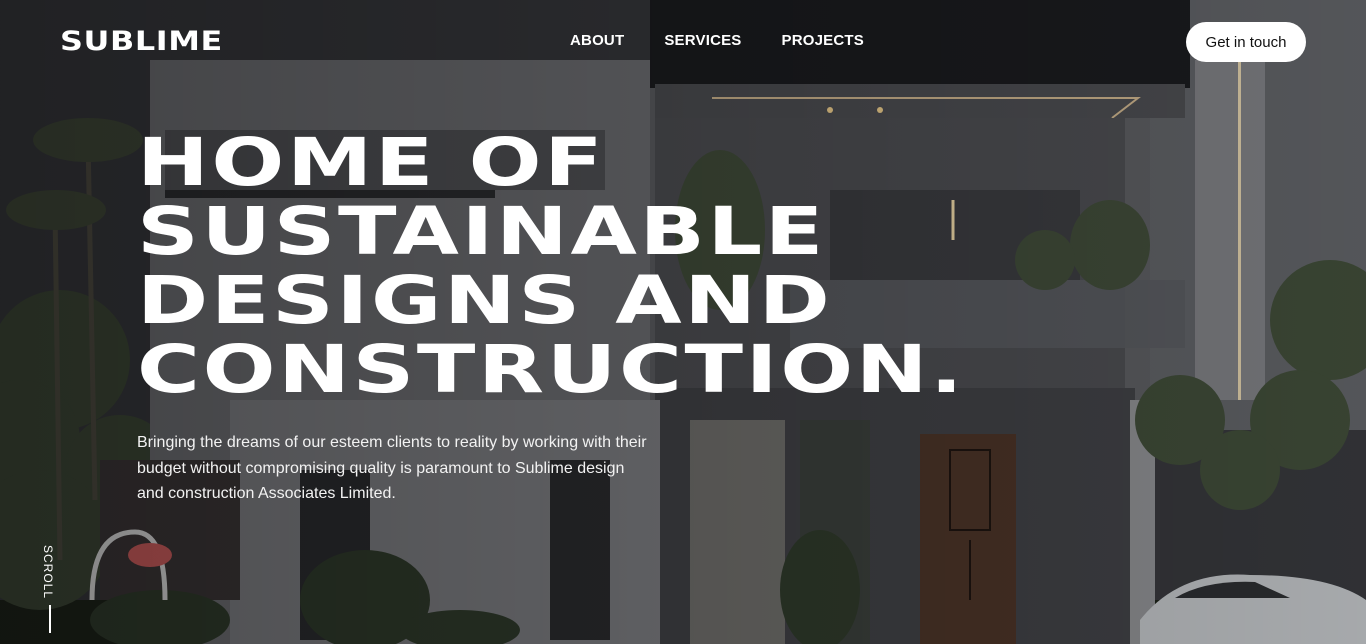  What do you see at coordinates (823, 40) in the screenshot?
I see `nav-projects-link: PROJECTS` at bounding box center [823, 40].